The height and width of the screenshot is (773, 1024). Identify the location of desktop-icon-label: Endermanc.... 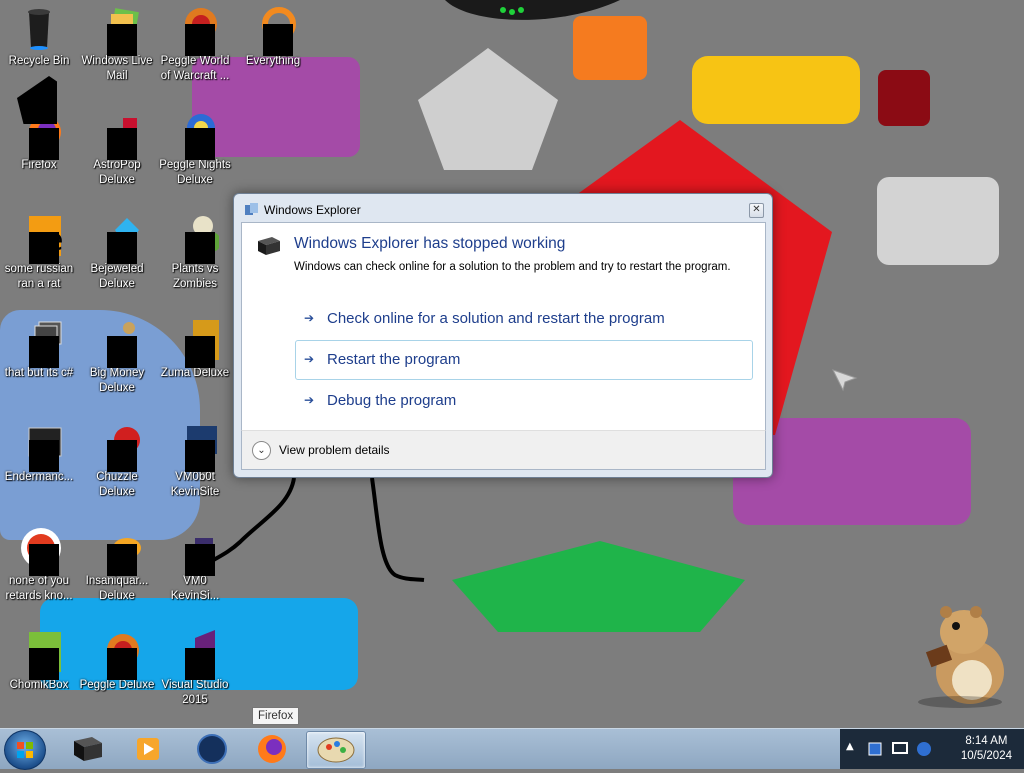
(39, 477).